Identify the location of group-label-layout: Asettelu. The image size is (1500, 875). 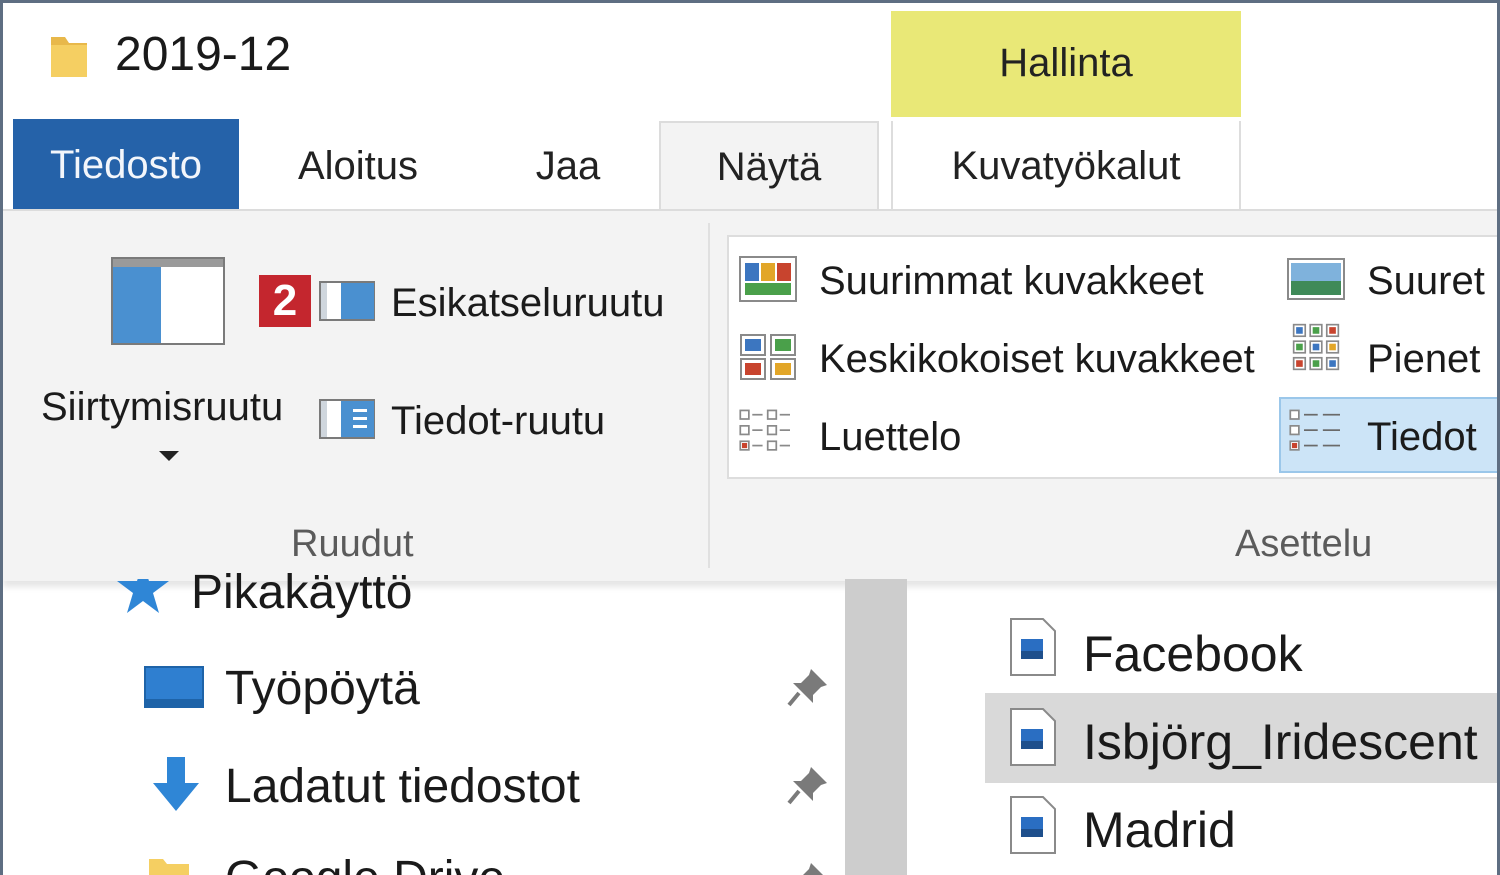
(1304, 544).